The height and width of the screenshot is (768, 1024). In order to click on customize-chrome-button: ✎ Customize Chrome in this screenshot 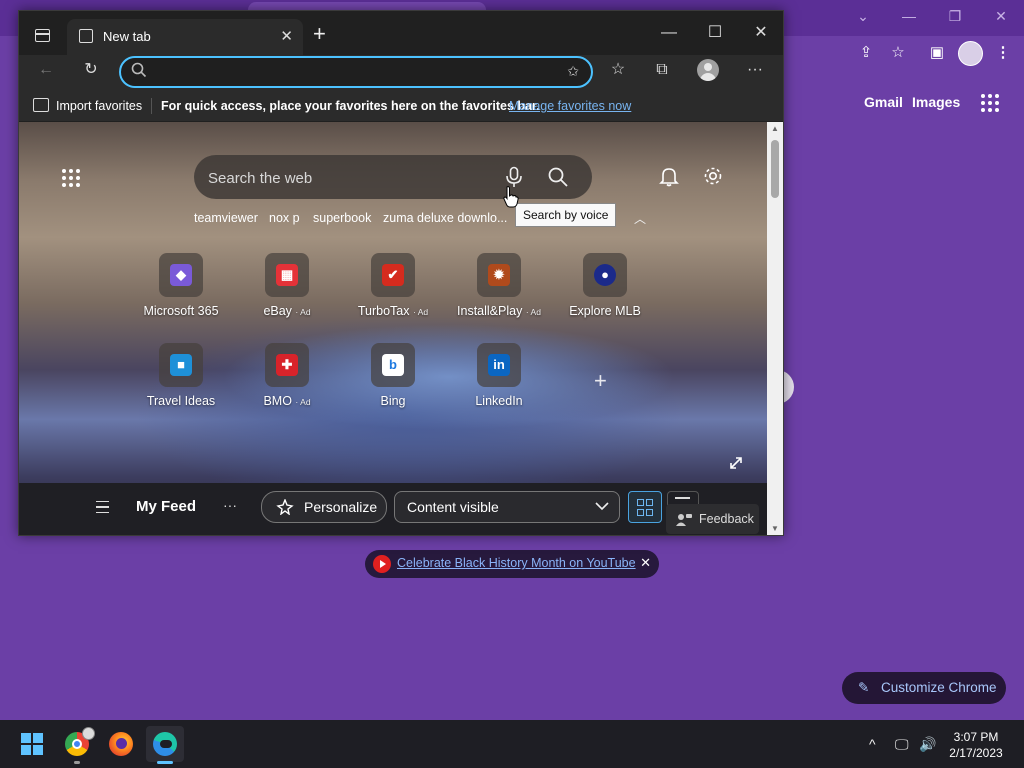, I will do `click(924, 688)`.